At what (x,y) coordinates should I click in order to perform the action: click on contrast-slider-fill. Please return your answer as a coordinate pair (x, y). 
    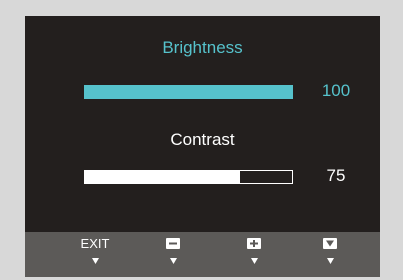
    Looking at the image, I should click on (163, 177).